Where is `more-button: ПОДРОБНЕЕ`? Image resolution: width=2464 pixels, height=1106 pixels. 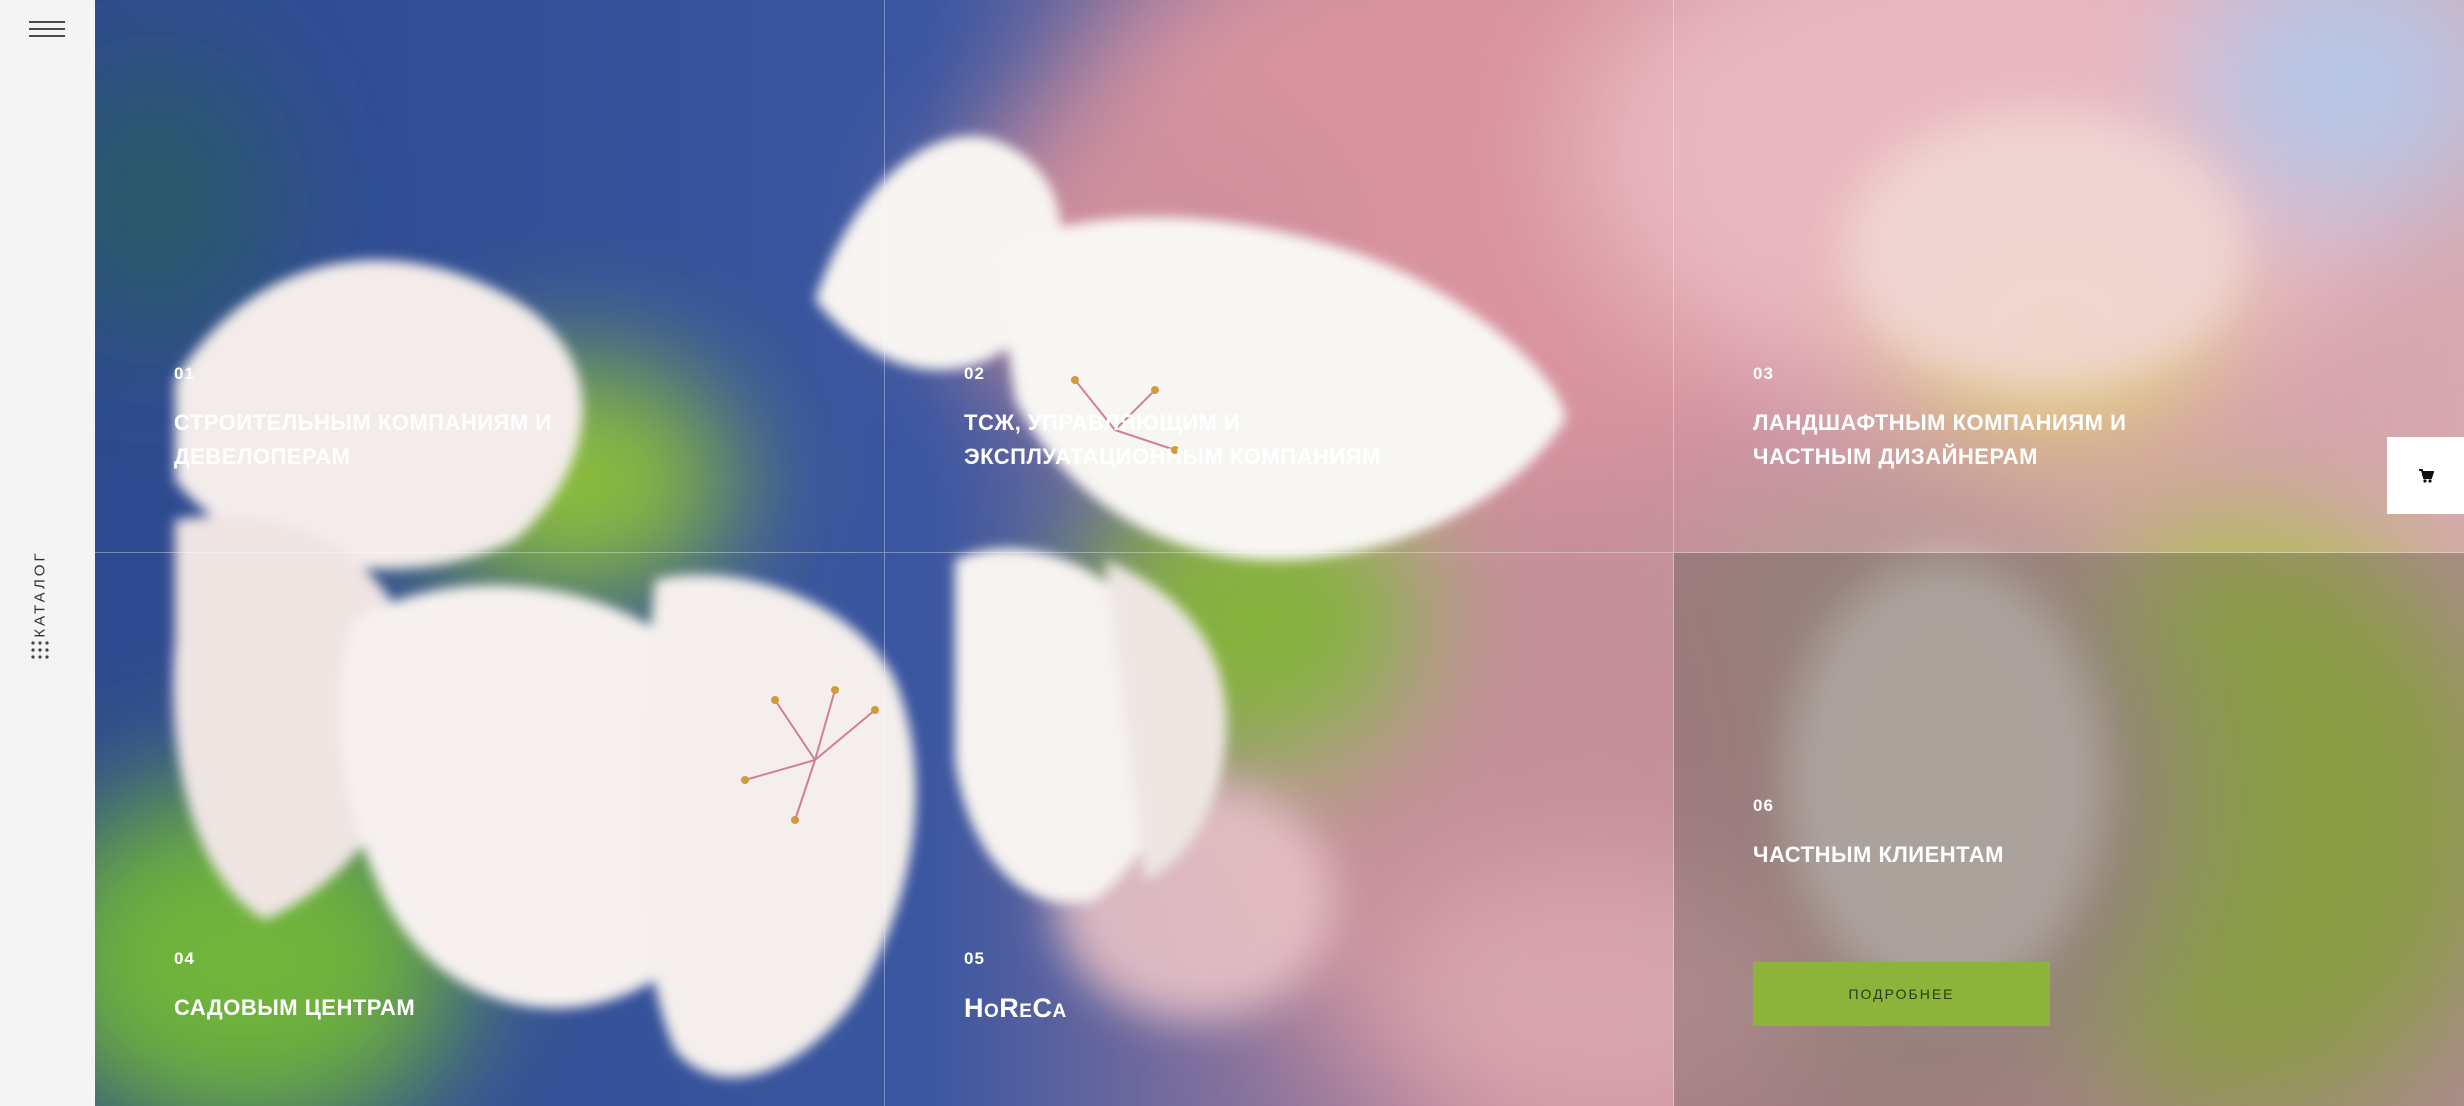 more-button: ПОДРОБНЕЕ is located at coordinates (1901, 994).